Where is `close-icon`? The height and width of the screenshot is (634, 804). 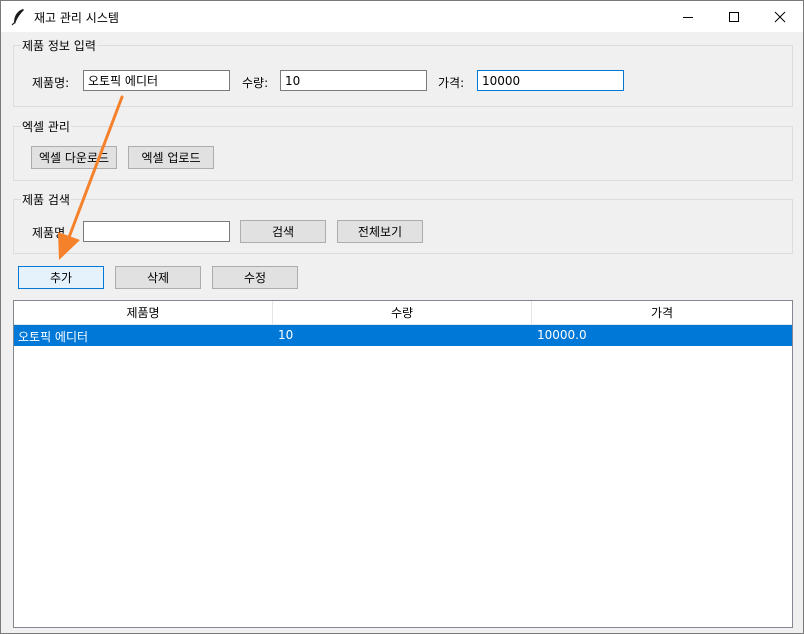
close-icon is located at coordinates (780, 16).